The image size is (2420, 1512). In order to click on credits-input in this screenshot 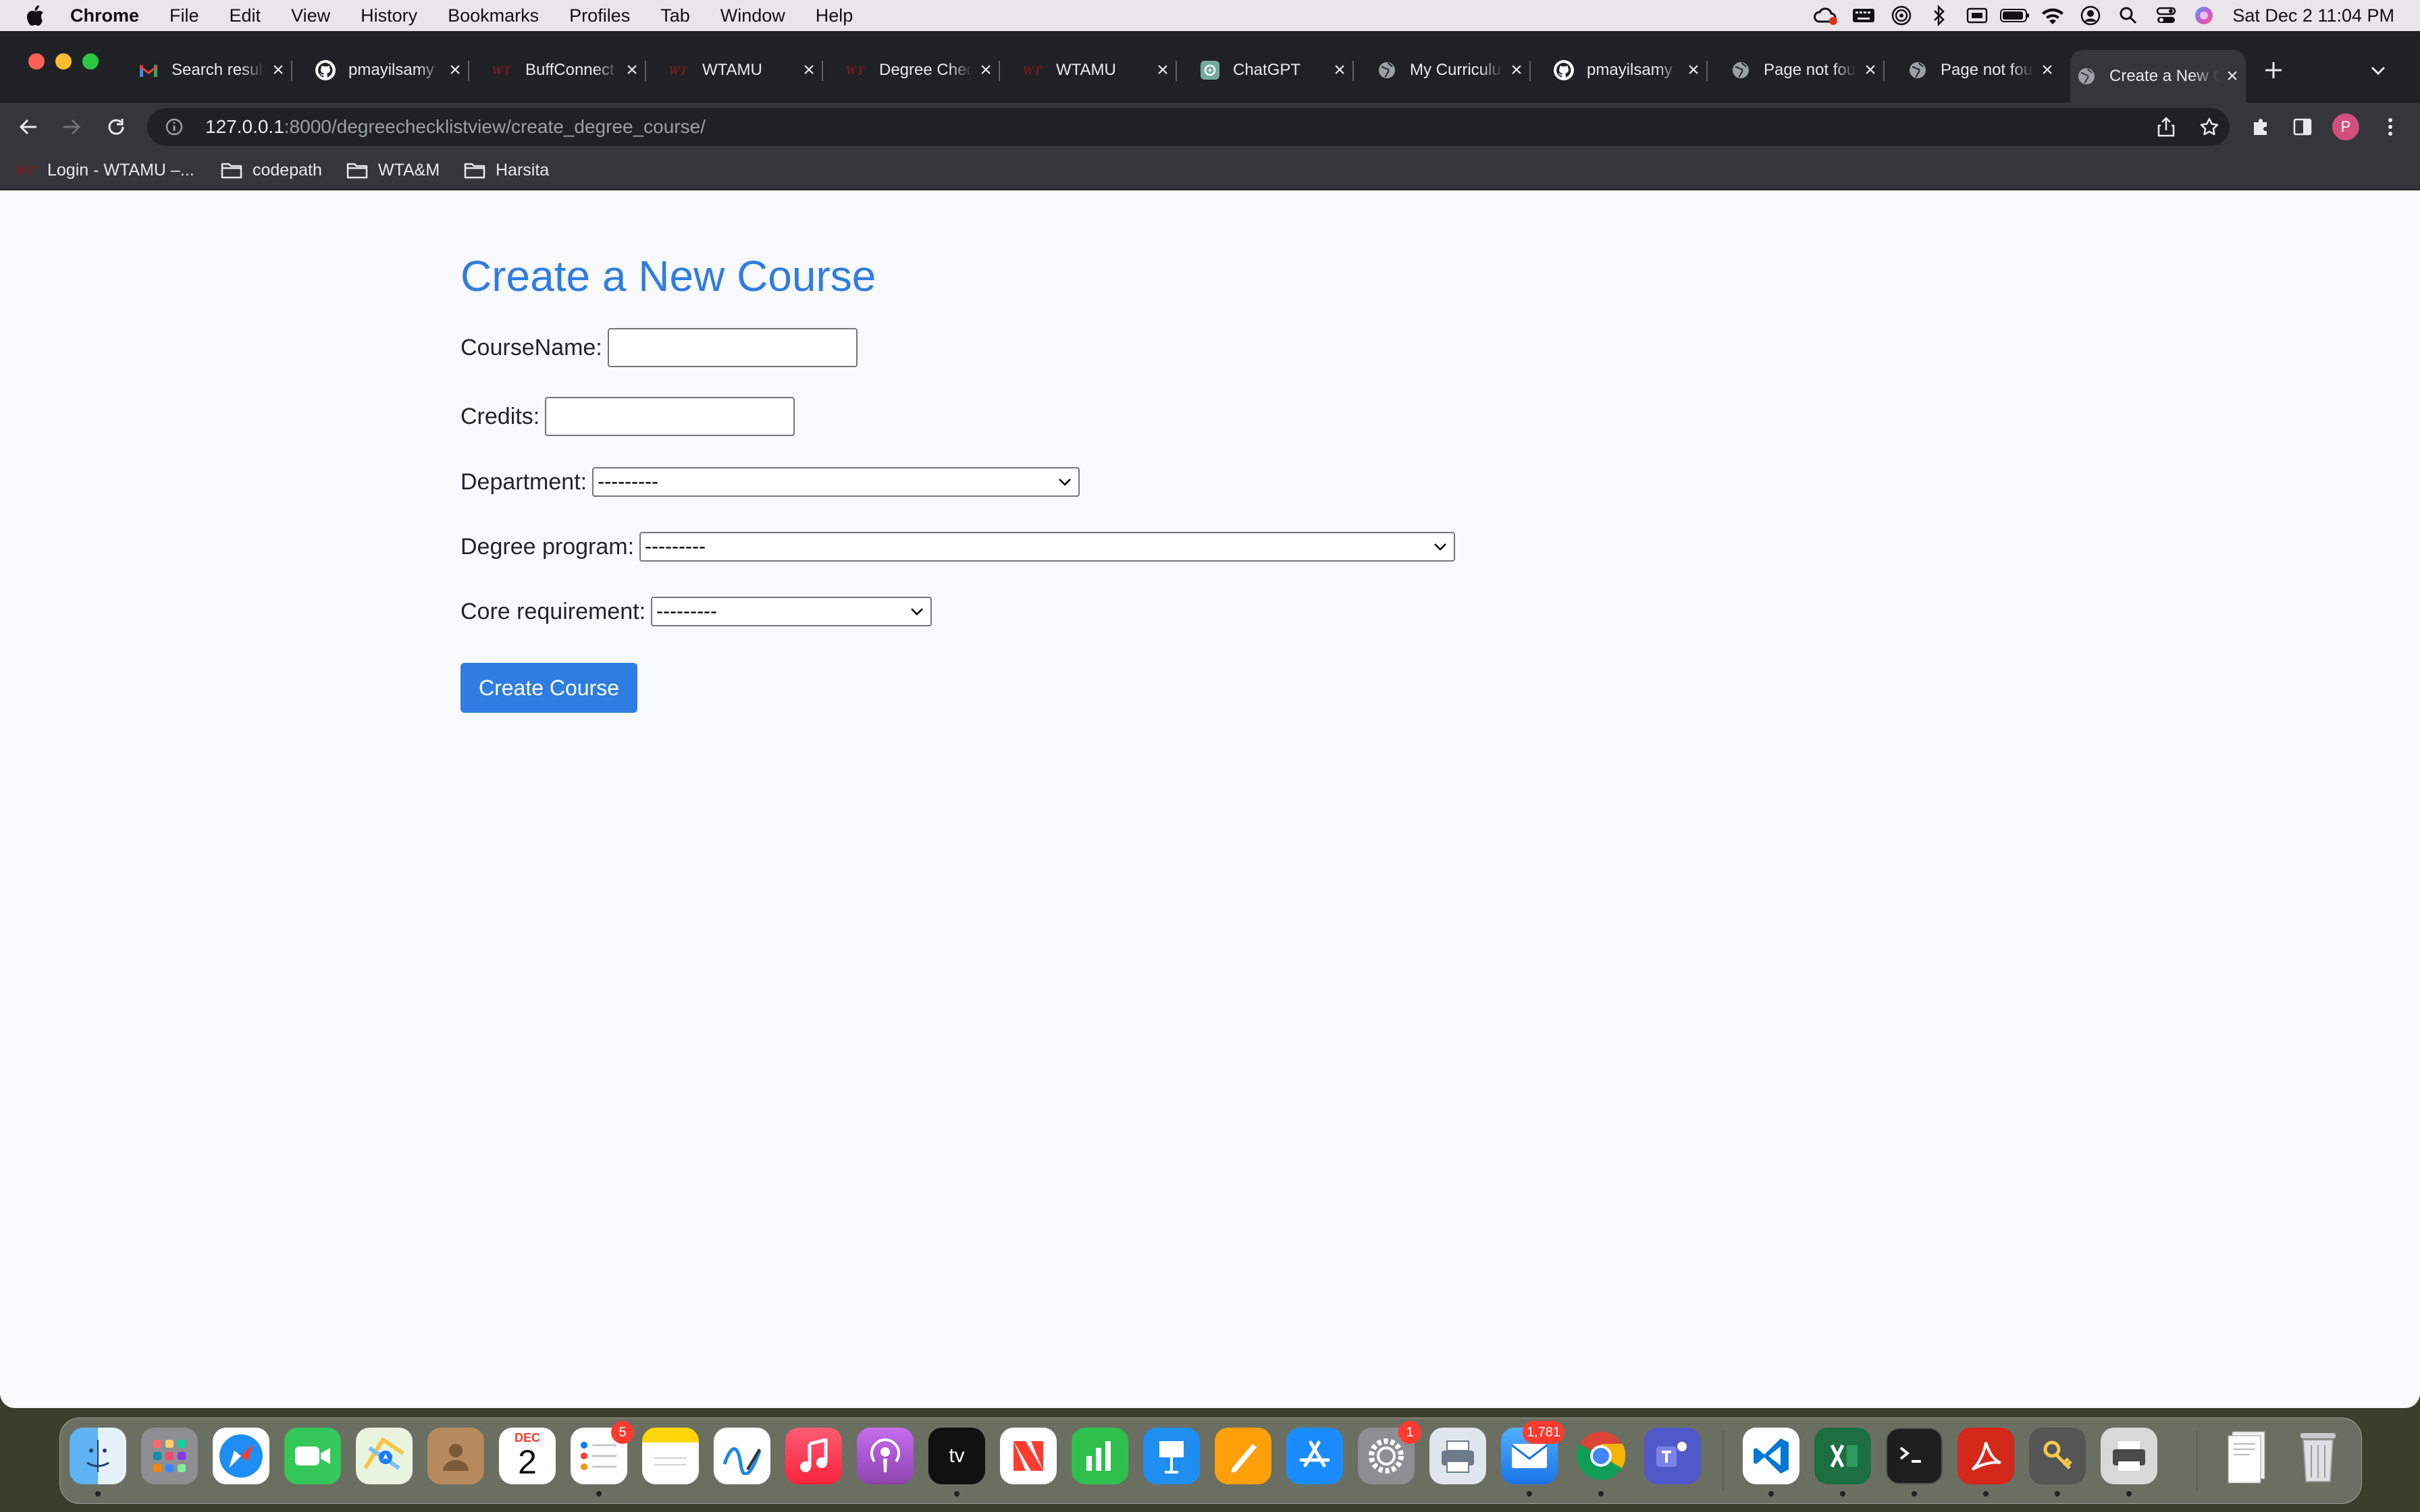, I will do `click(670, 416)`.